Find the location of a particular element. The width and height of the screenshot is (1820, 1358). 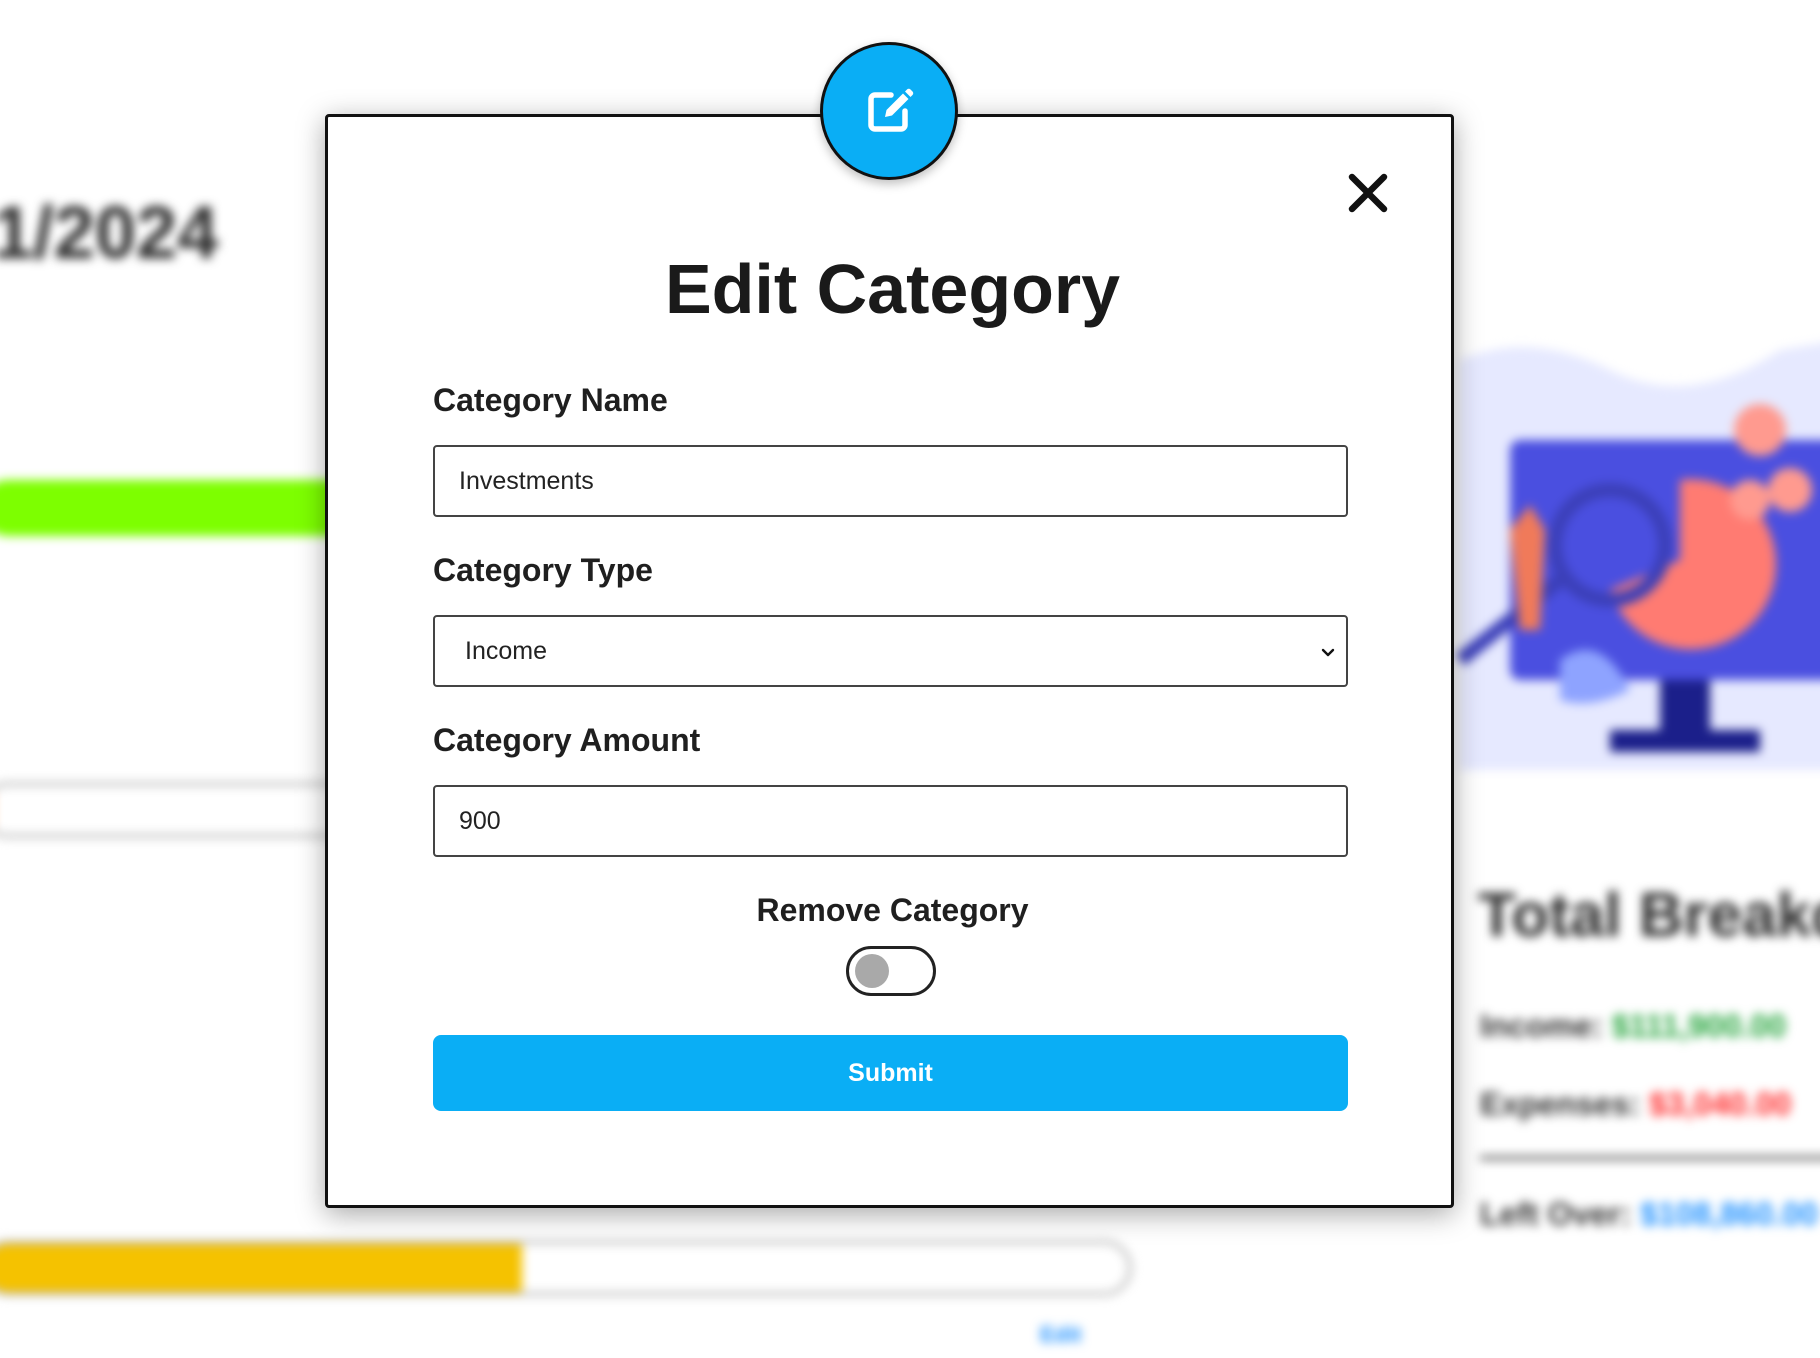

income-value: $111,900.00 is located at coordinates (1698, 1026).